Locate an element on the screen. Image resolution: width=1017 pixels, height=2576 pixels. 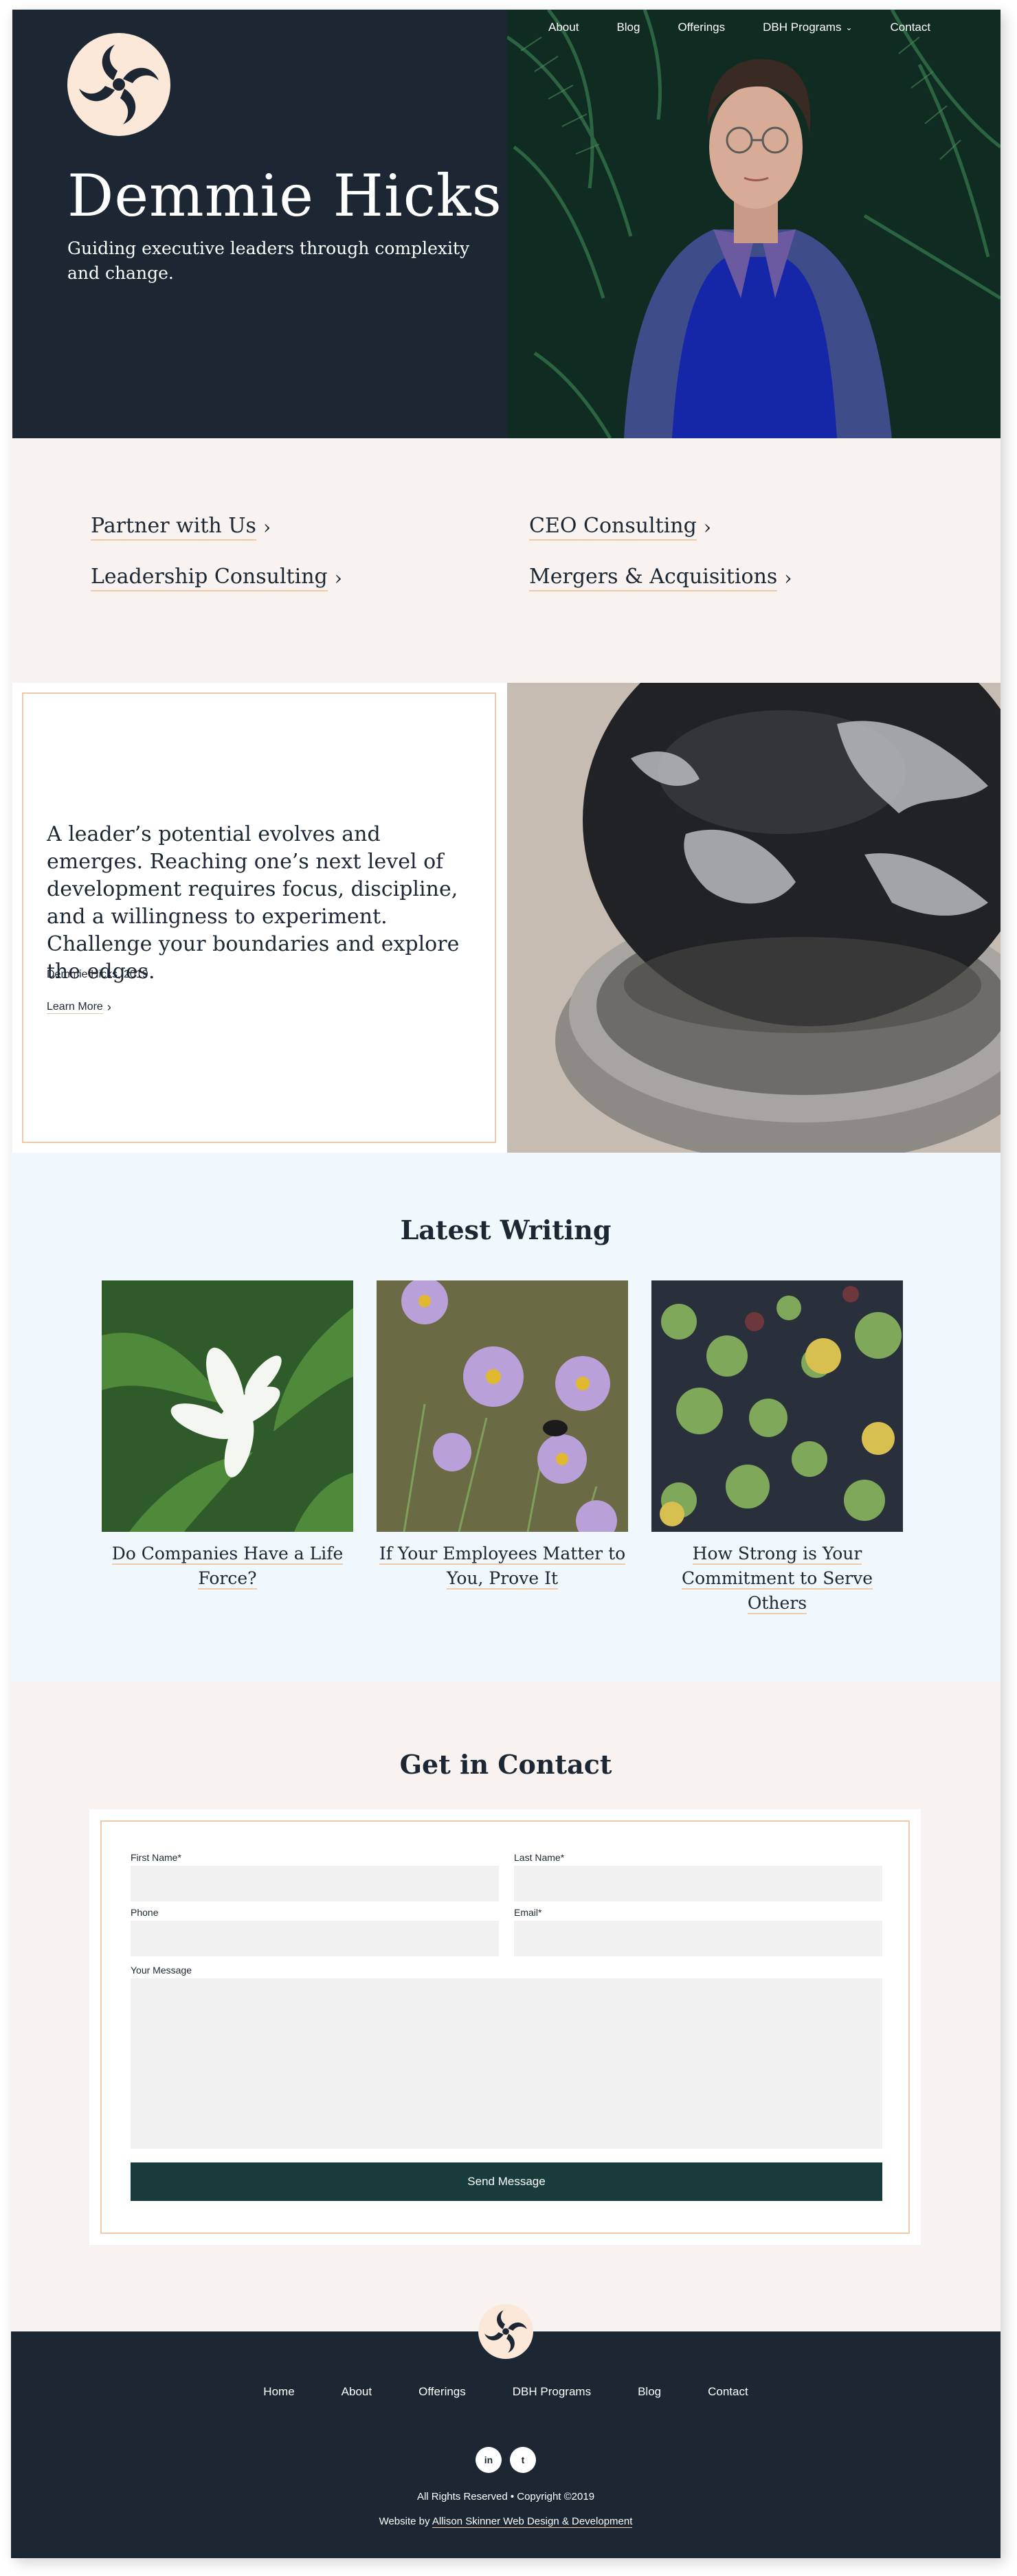
service-link-label: Leadership Consulting is located at coordinates (209, 578).